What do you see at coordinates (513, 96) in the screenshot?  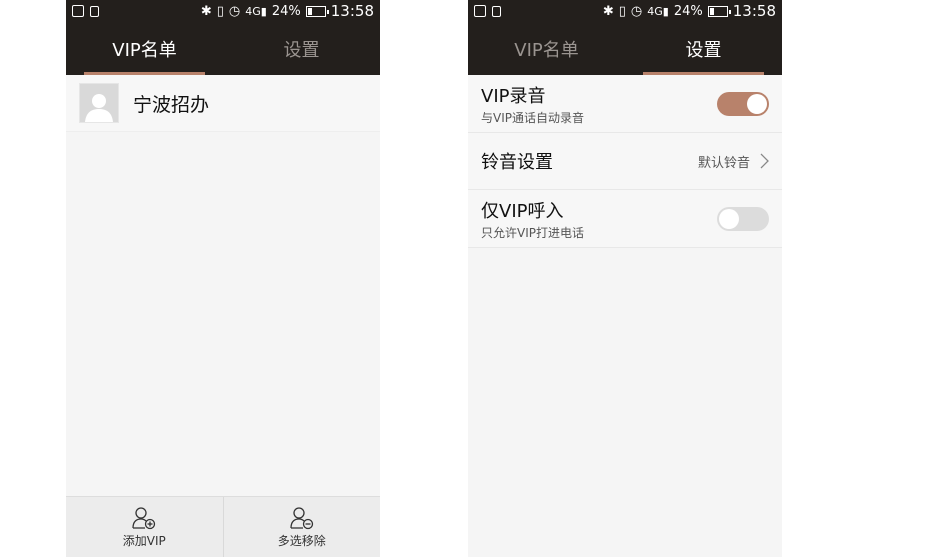 I see `setting-title: VIP录音` at bounding box center [513, 96].